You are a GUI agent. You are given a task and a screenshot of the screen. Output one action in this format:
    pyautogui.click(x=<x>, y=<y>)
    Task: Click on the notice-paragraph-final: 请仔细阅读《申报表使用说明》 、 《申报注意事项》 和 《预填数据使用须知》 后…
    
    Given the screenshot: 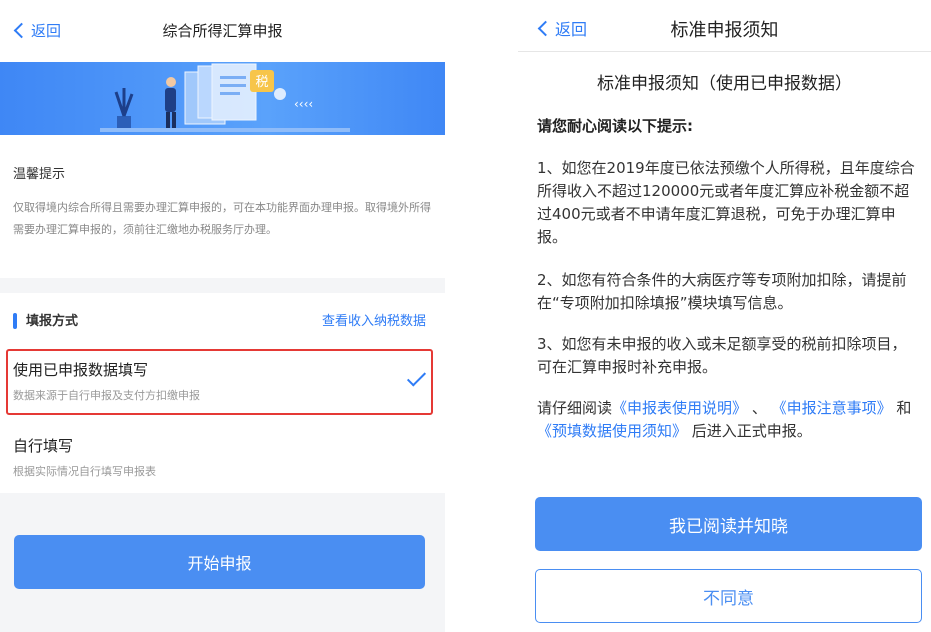 What is the action you would take?
    pyautogui.click(x=726, y=420)
    